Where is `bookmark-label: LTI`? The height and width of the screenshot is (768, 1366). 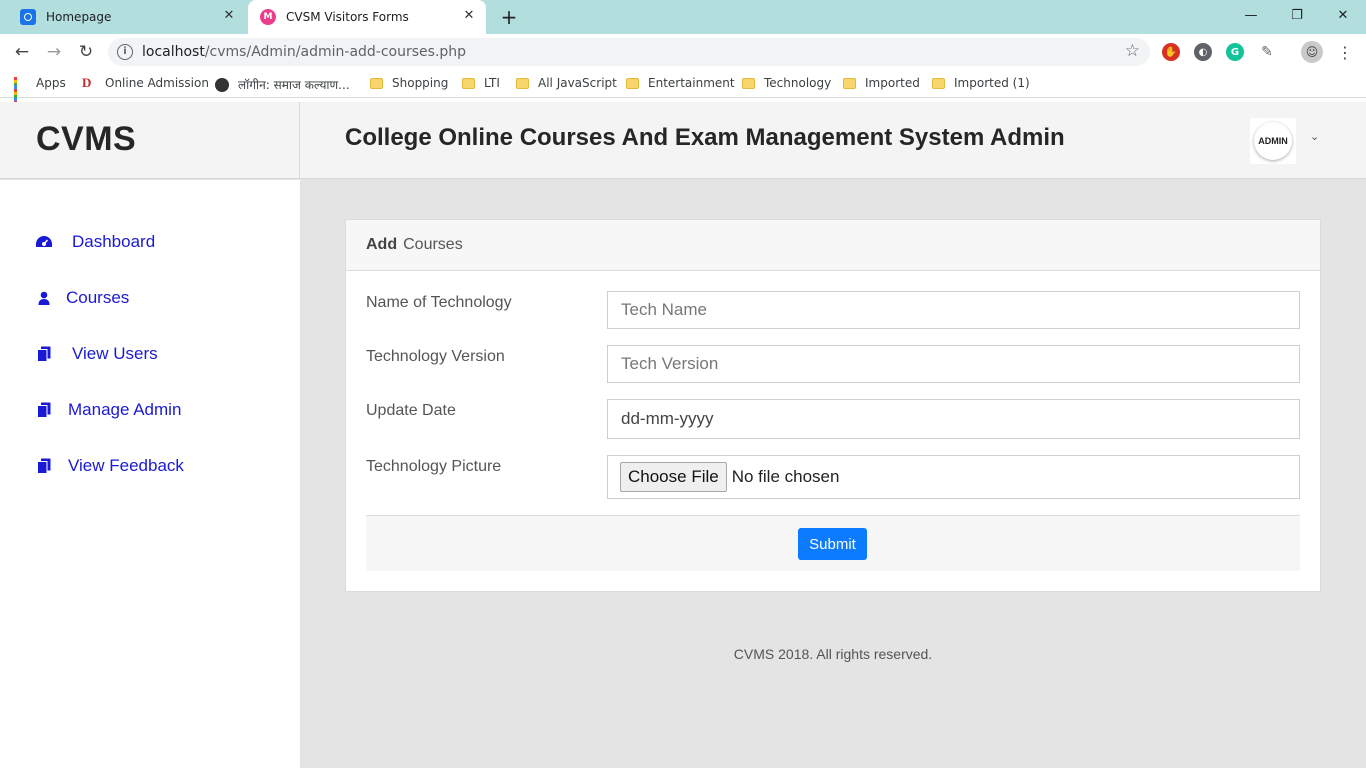 bookmark-label: LTI is located at coordinates (492, 83).